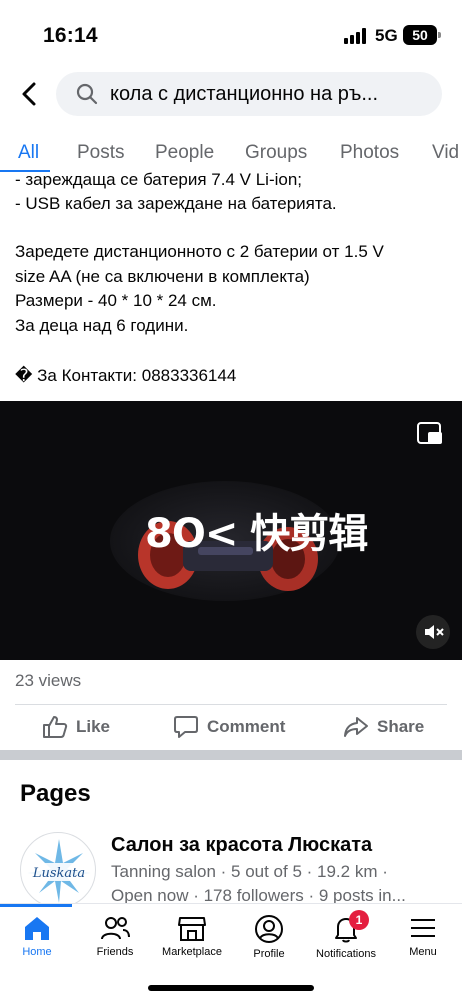  What do you see at coordinates (55, 727) in the screenshot?
I see `thumbs-up-icon` at bounding box center [55, 727].